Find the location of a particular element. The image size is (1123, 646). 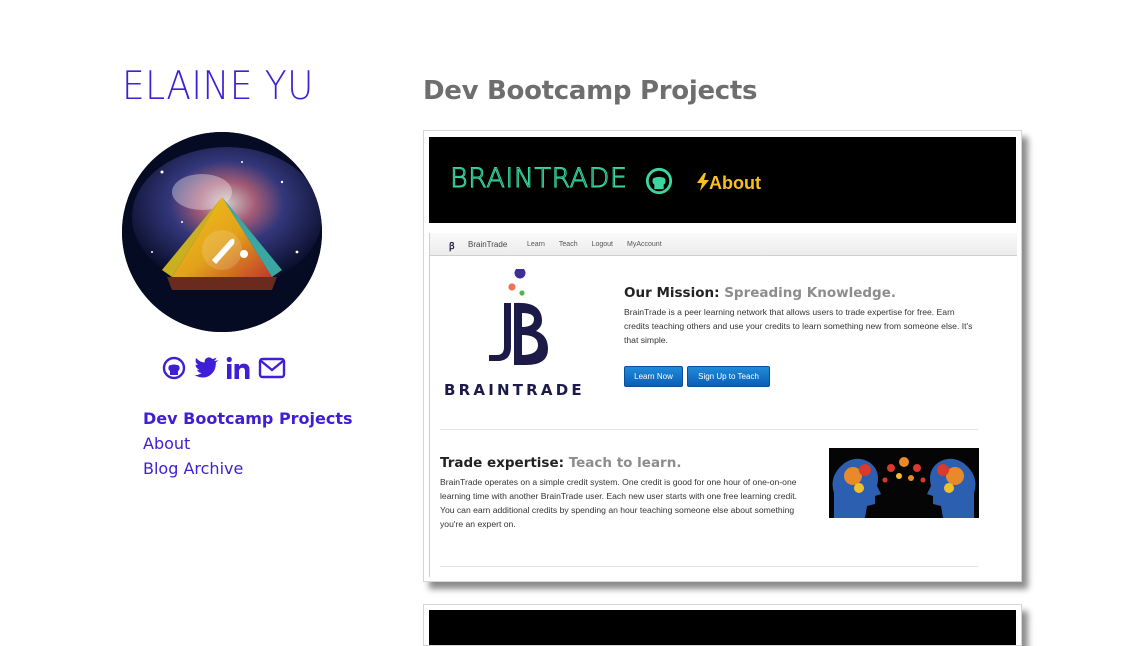

braintrade-logo-icon is located at coordinates (518, 317).